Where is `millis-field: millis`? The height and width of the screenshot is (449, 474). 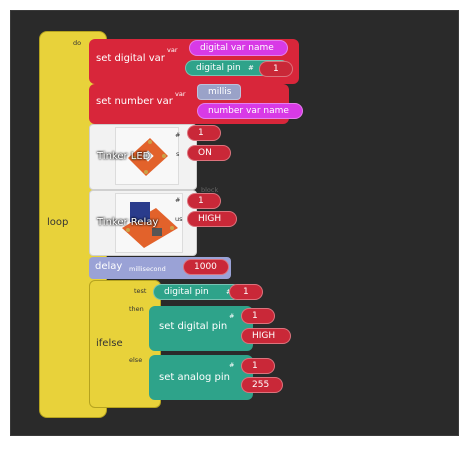 millis-field: millis is located at coordinates (219, 92).